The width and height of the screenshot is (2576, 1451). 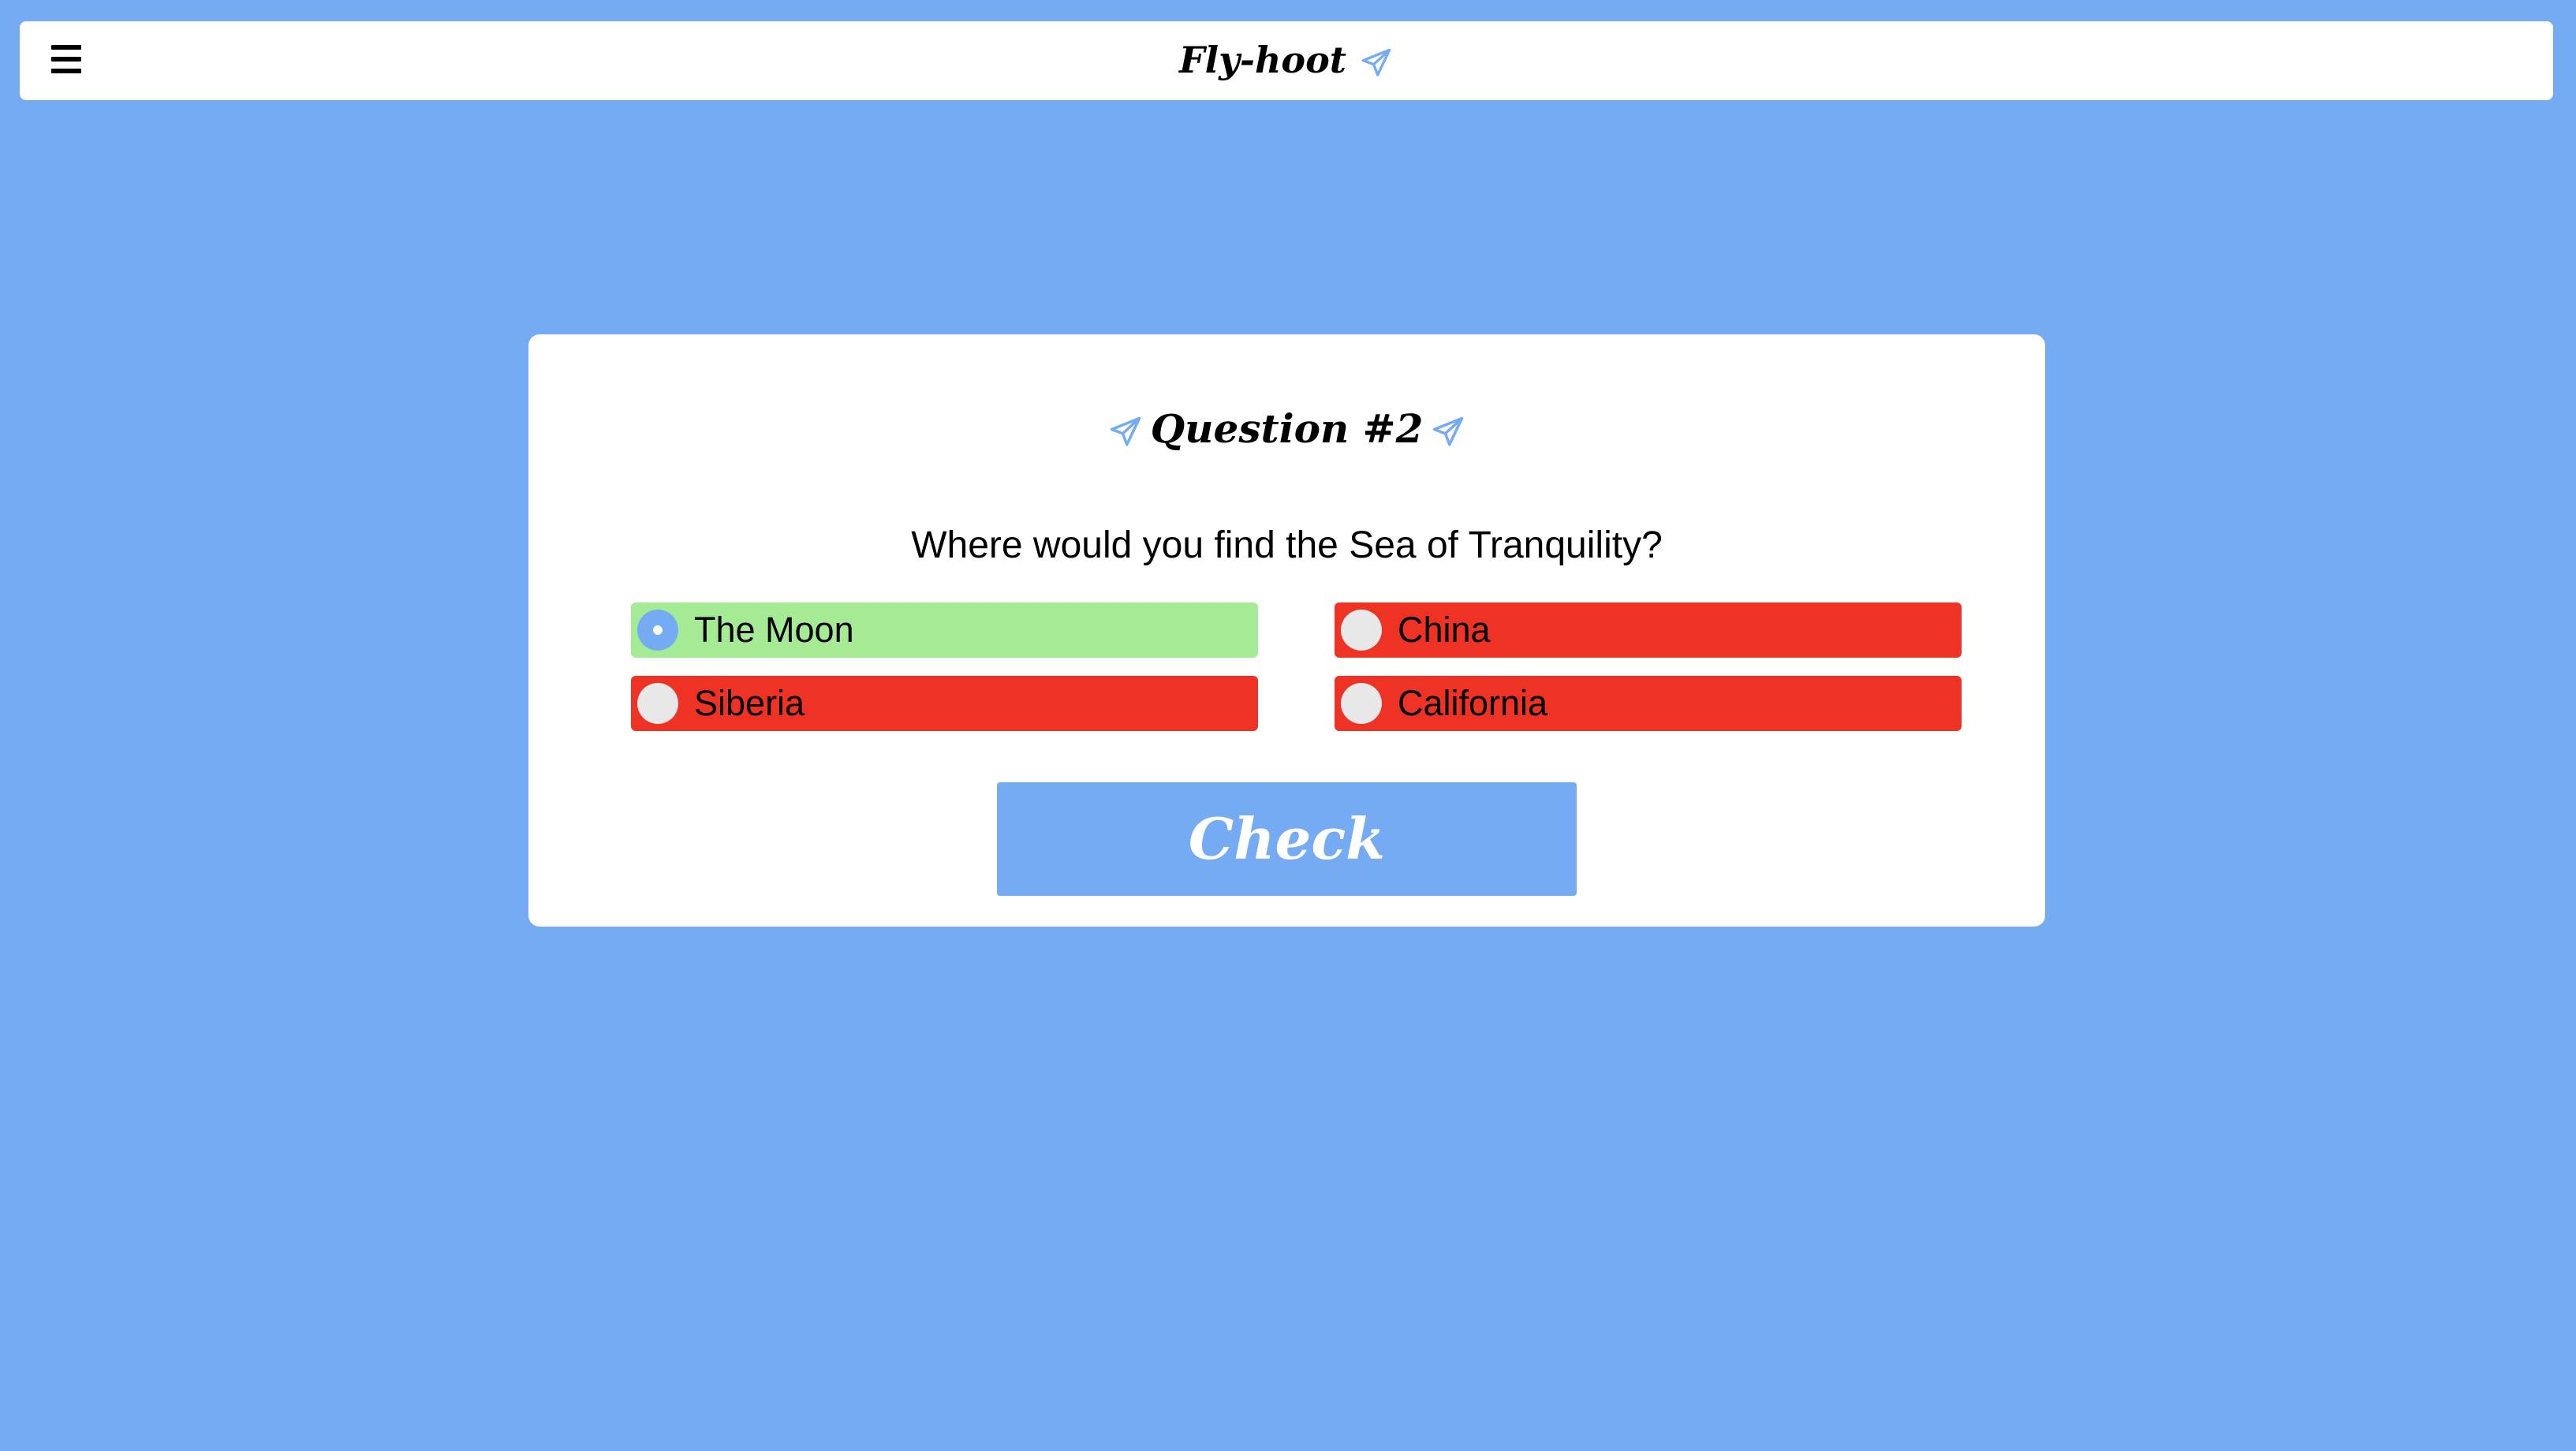 What do you see at coordinates (1262, 60) in the screenshot?
I see `brand-title: Fly-hoot` at bounding box center [1262, 60].